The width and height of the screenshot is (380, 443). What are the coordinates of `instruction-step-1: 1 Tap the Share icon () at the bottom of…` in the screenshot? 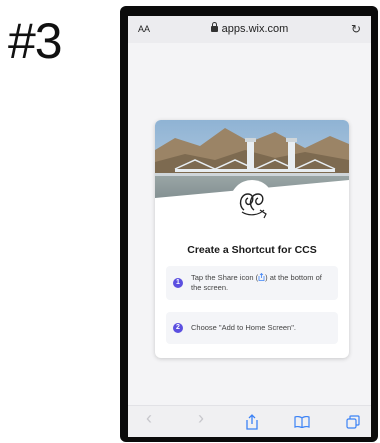 It's located at (252, 283).